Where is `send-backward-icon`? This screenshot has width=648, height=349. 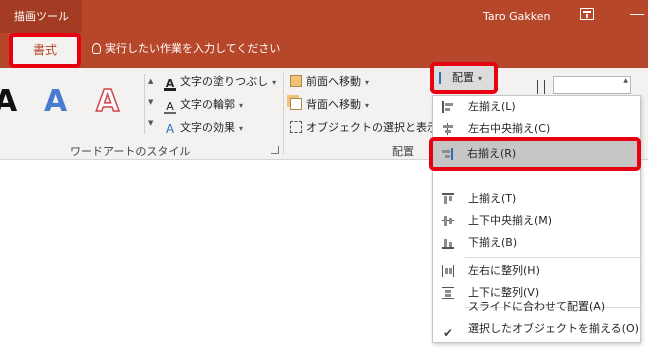 send-backward-icon is located at coordinates (296, 104).